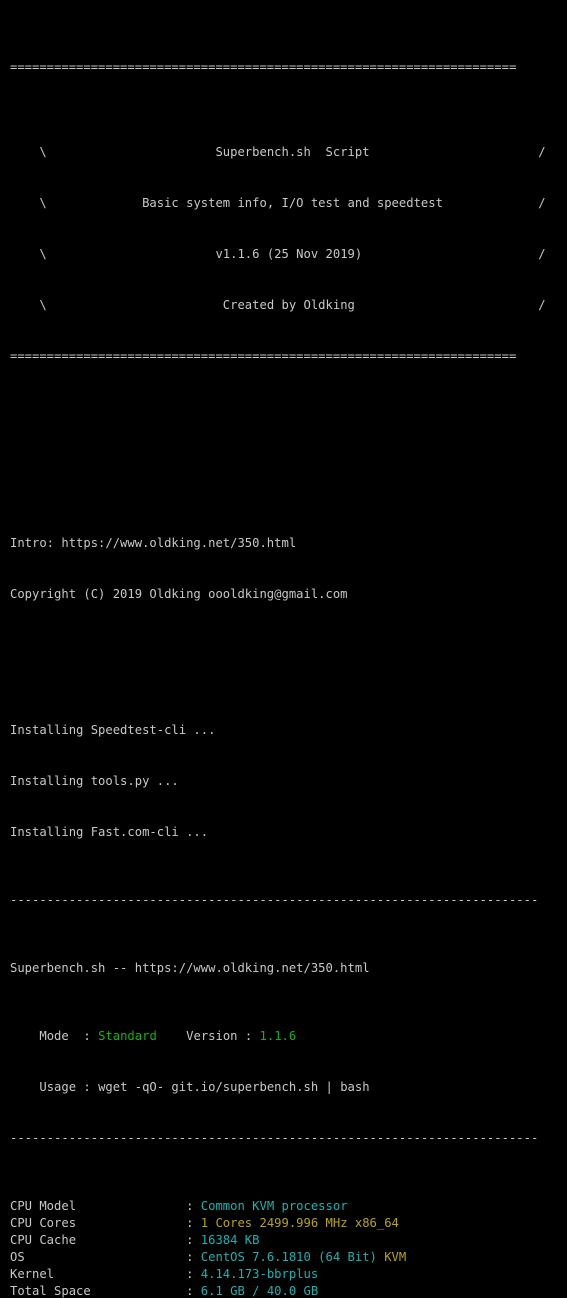 This screenshot has height=1298, width=567. What do you see at coordinates (292, 305) in the screenshot?
I see `banner-row-3: \ Created by Oldking /` at bounding box center [292, 305].